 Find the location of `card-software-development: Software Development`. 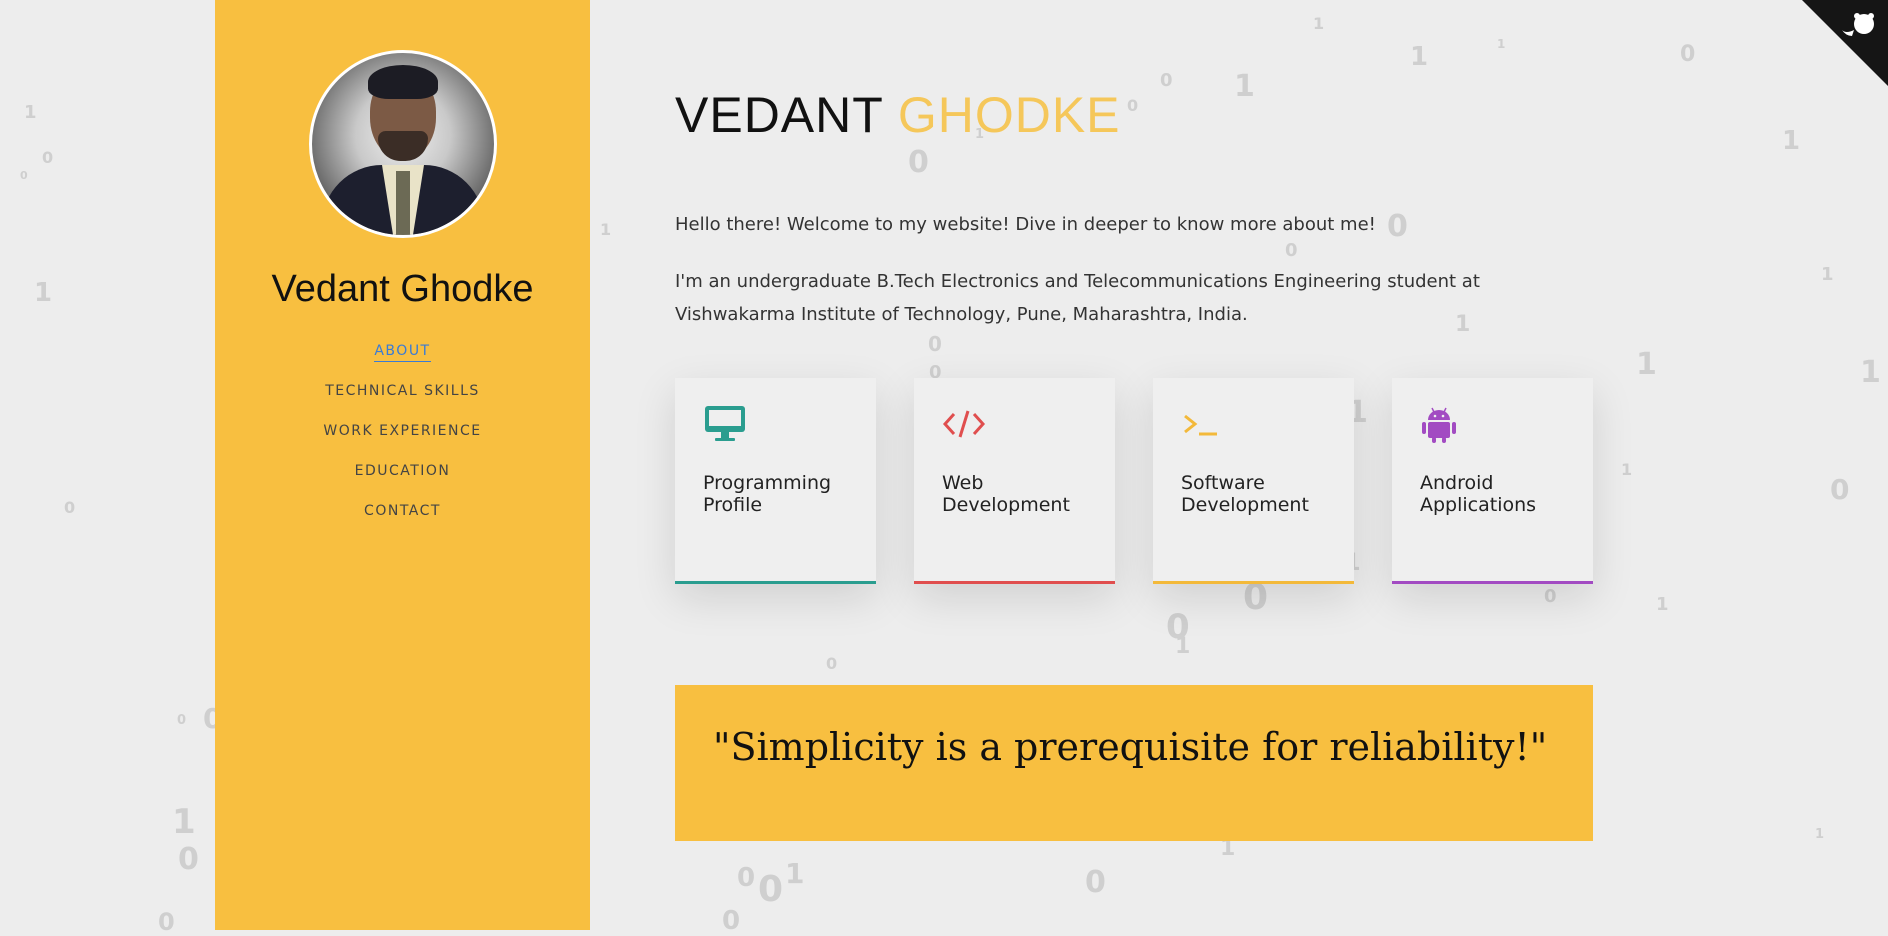

card-software-development: Software Development is located at coordinates (1253, 481).